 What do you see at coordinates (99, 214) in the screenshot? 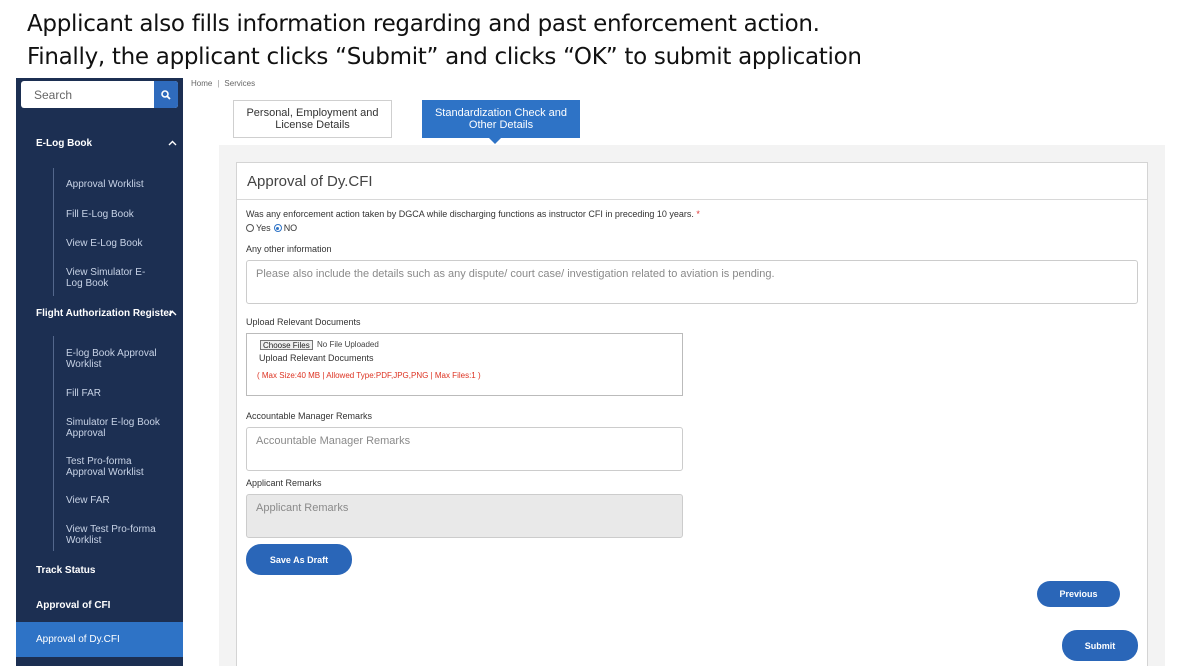
I see `sidebar-item-fill-elog-book: Fill E-Log Book` at bounding box center [99, 214].